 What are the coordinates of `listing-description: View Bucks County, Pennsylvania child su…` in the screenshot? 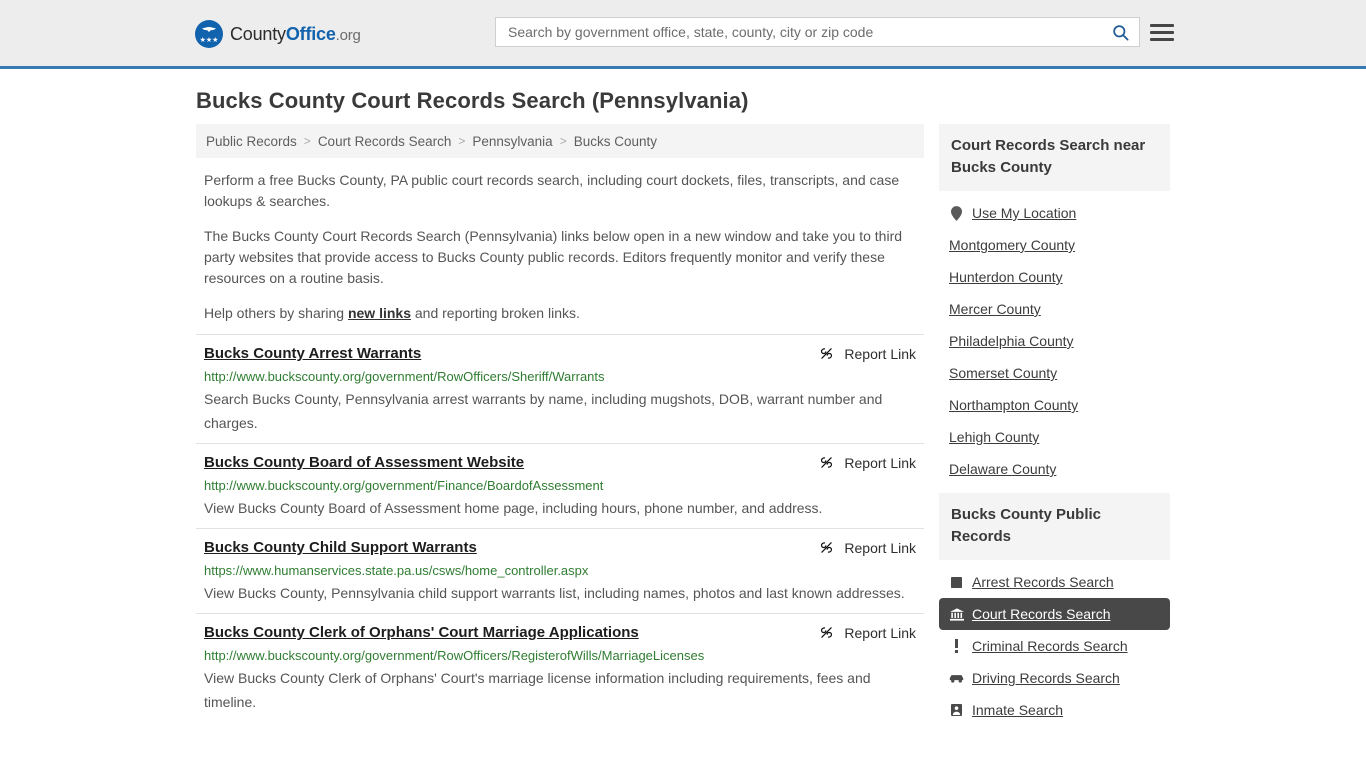 It's located at (554, 593).